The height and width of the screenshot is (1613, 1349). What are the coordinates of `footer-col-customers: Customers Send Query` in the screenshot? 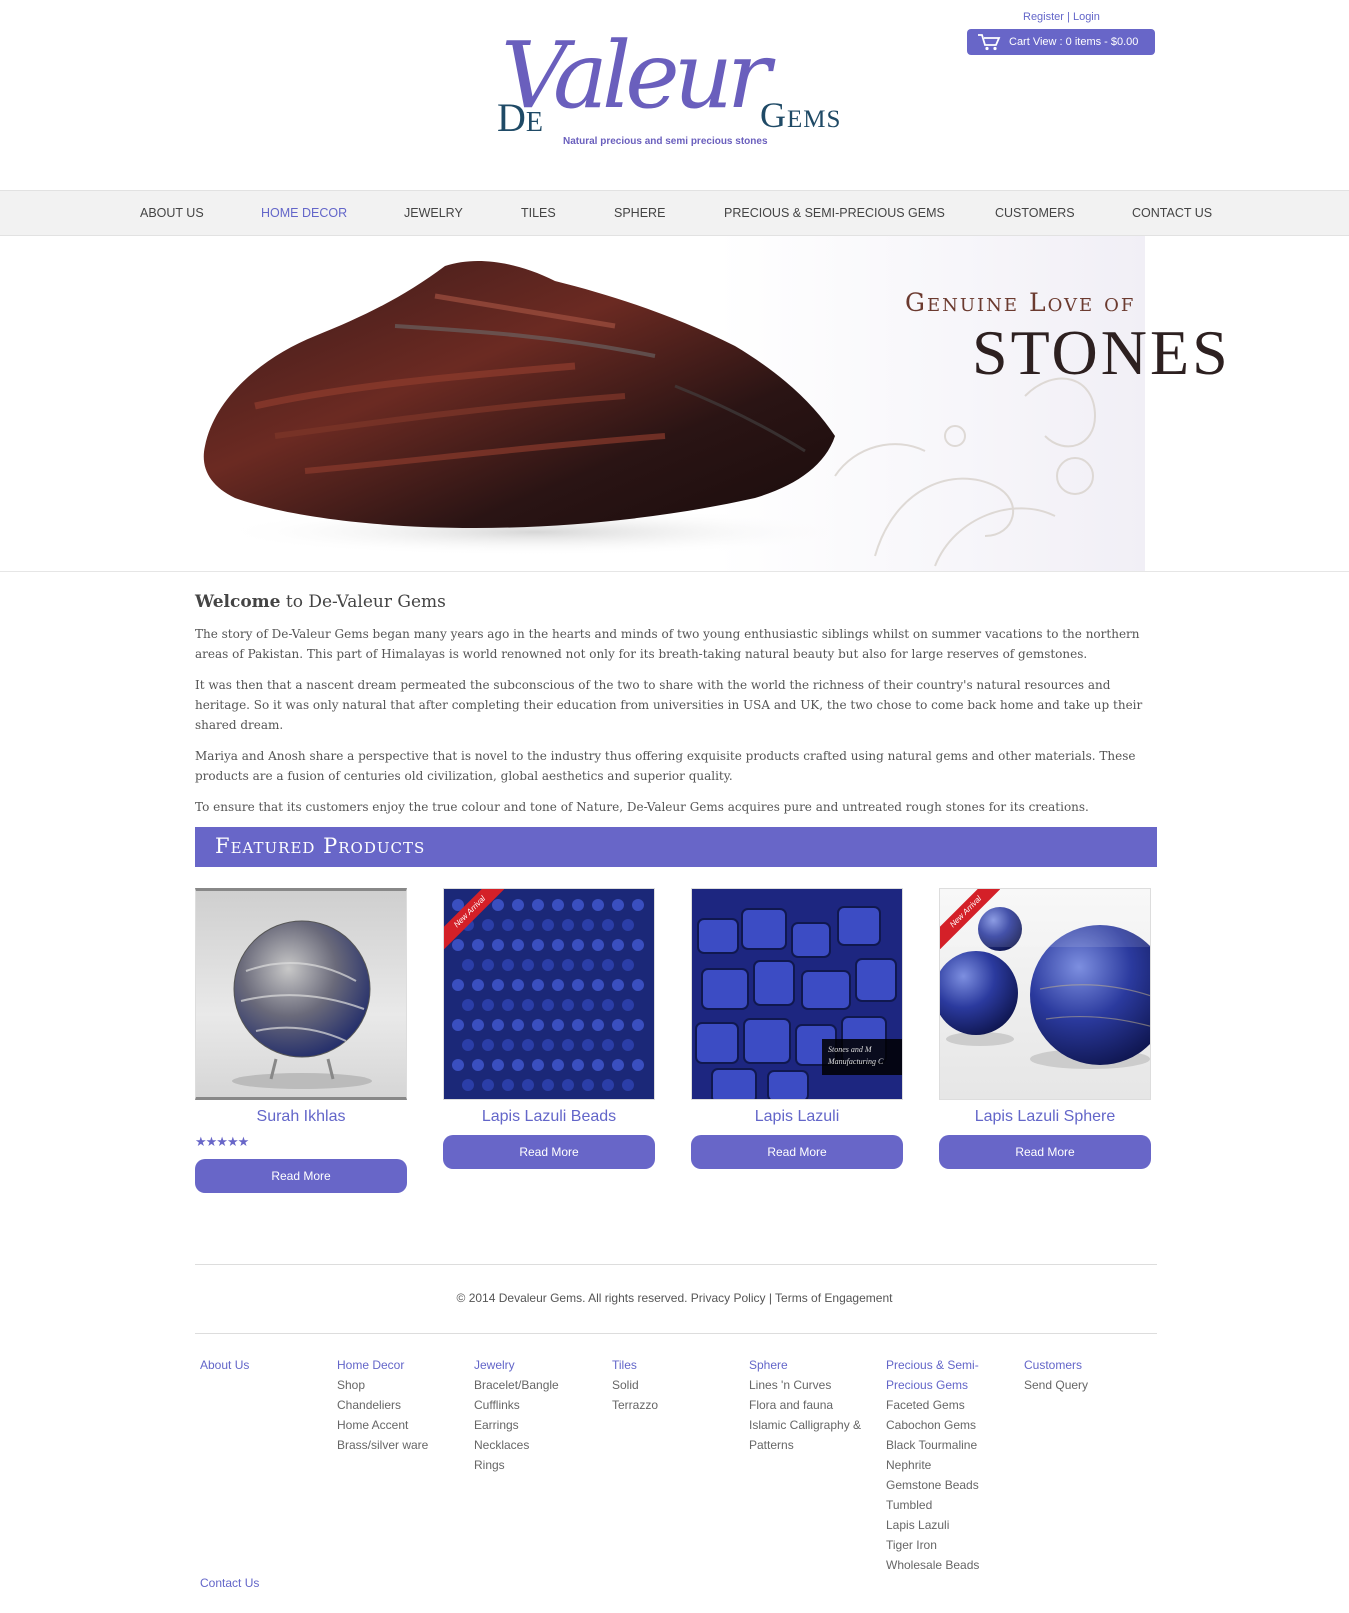 It's located at (1056, 1375).